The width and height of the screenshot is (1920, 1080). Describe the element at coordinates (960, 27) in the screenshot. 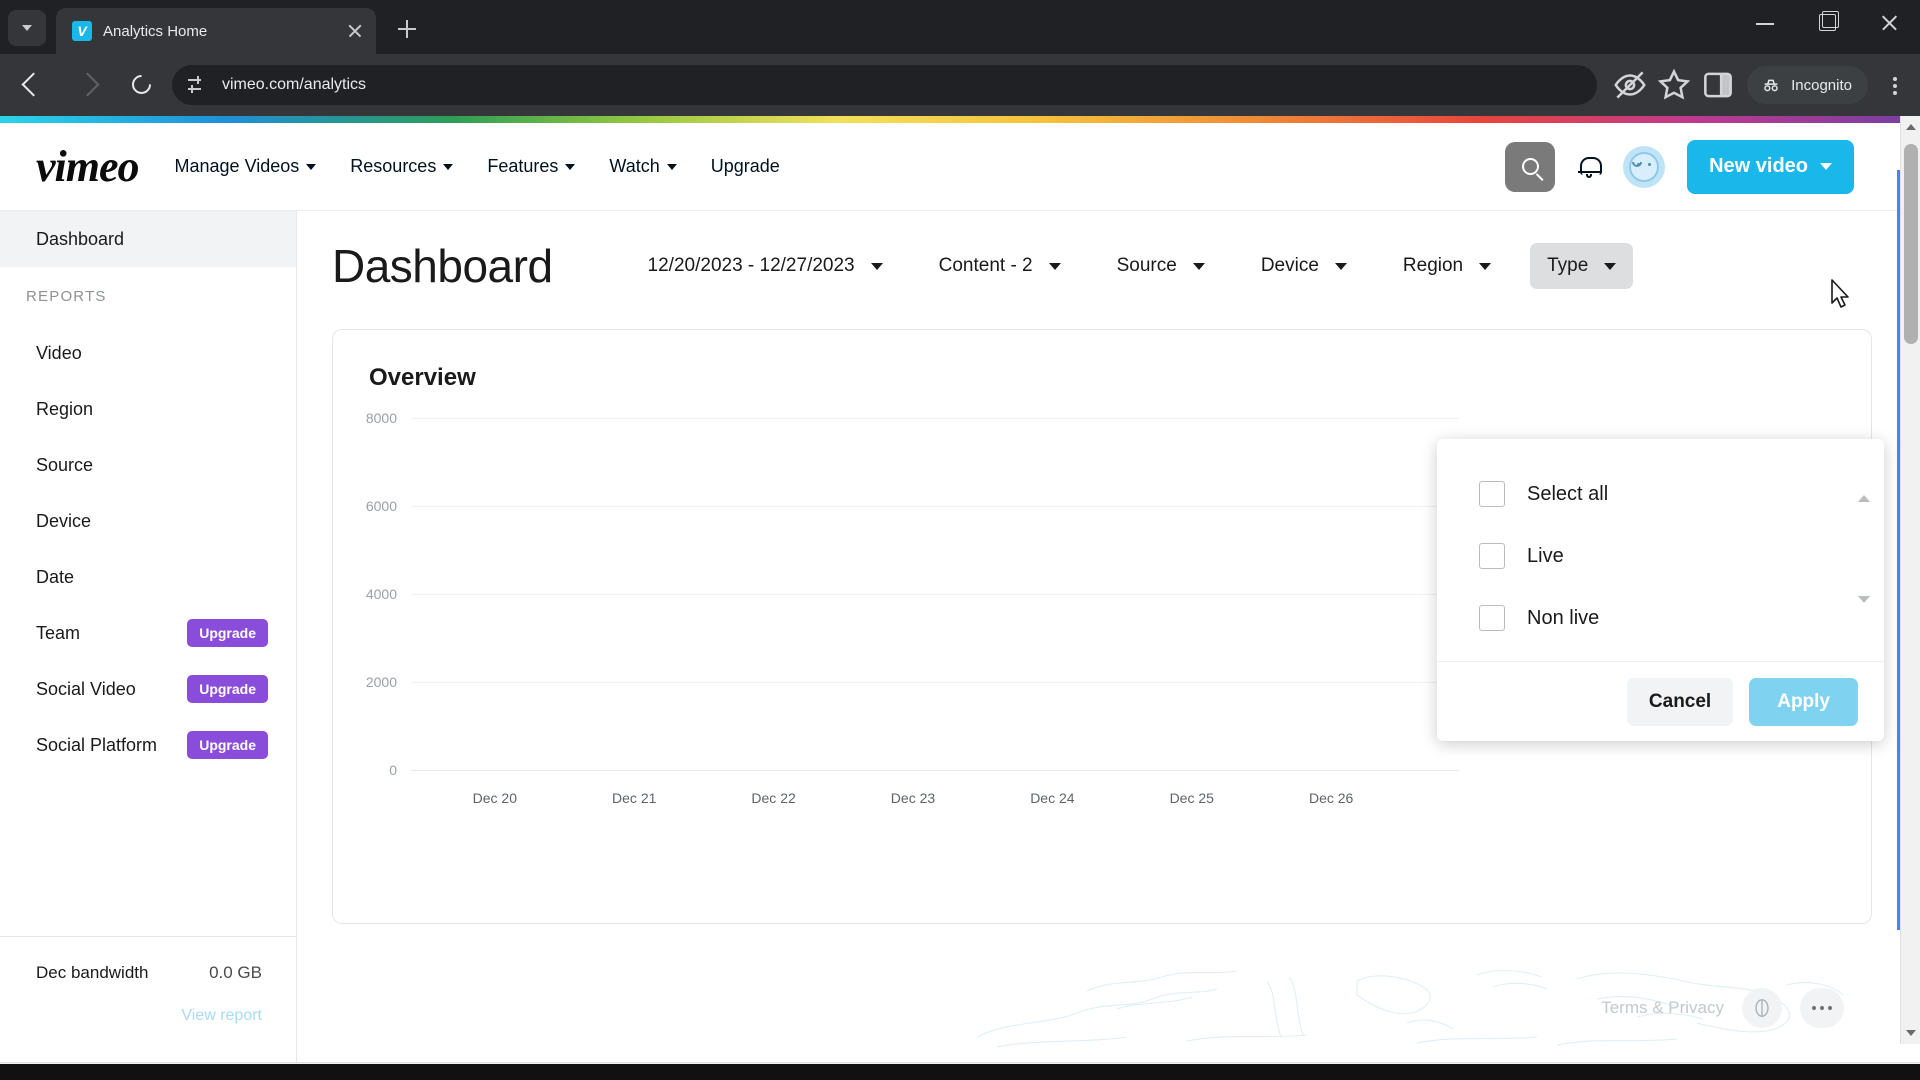

I see `tab-strip: V Analytics Home` at that location.